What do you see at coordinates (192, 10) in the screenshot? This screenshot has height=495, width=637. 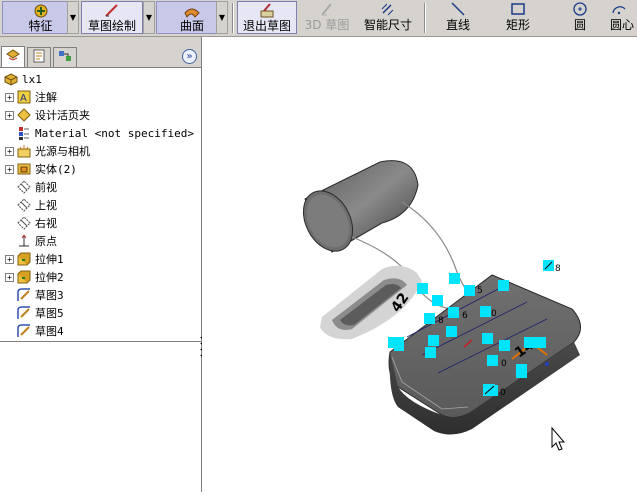 I see `surface-icon` at bounding box center [192, 10].